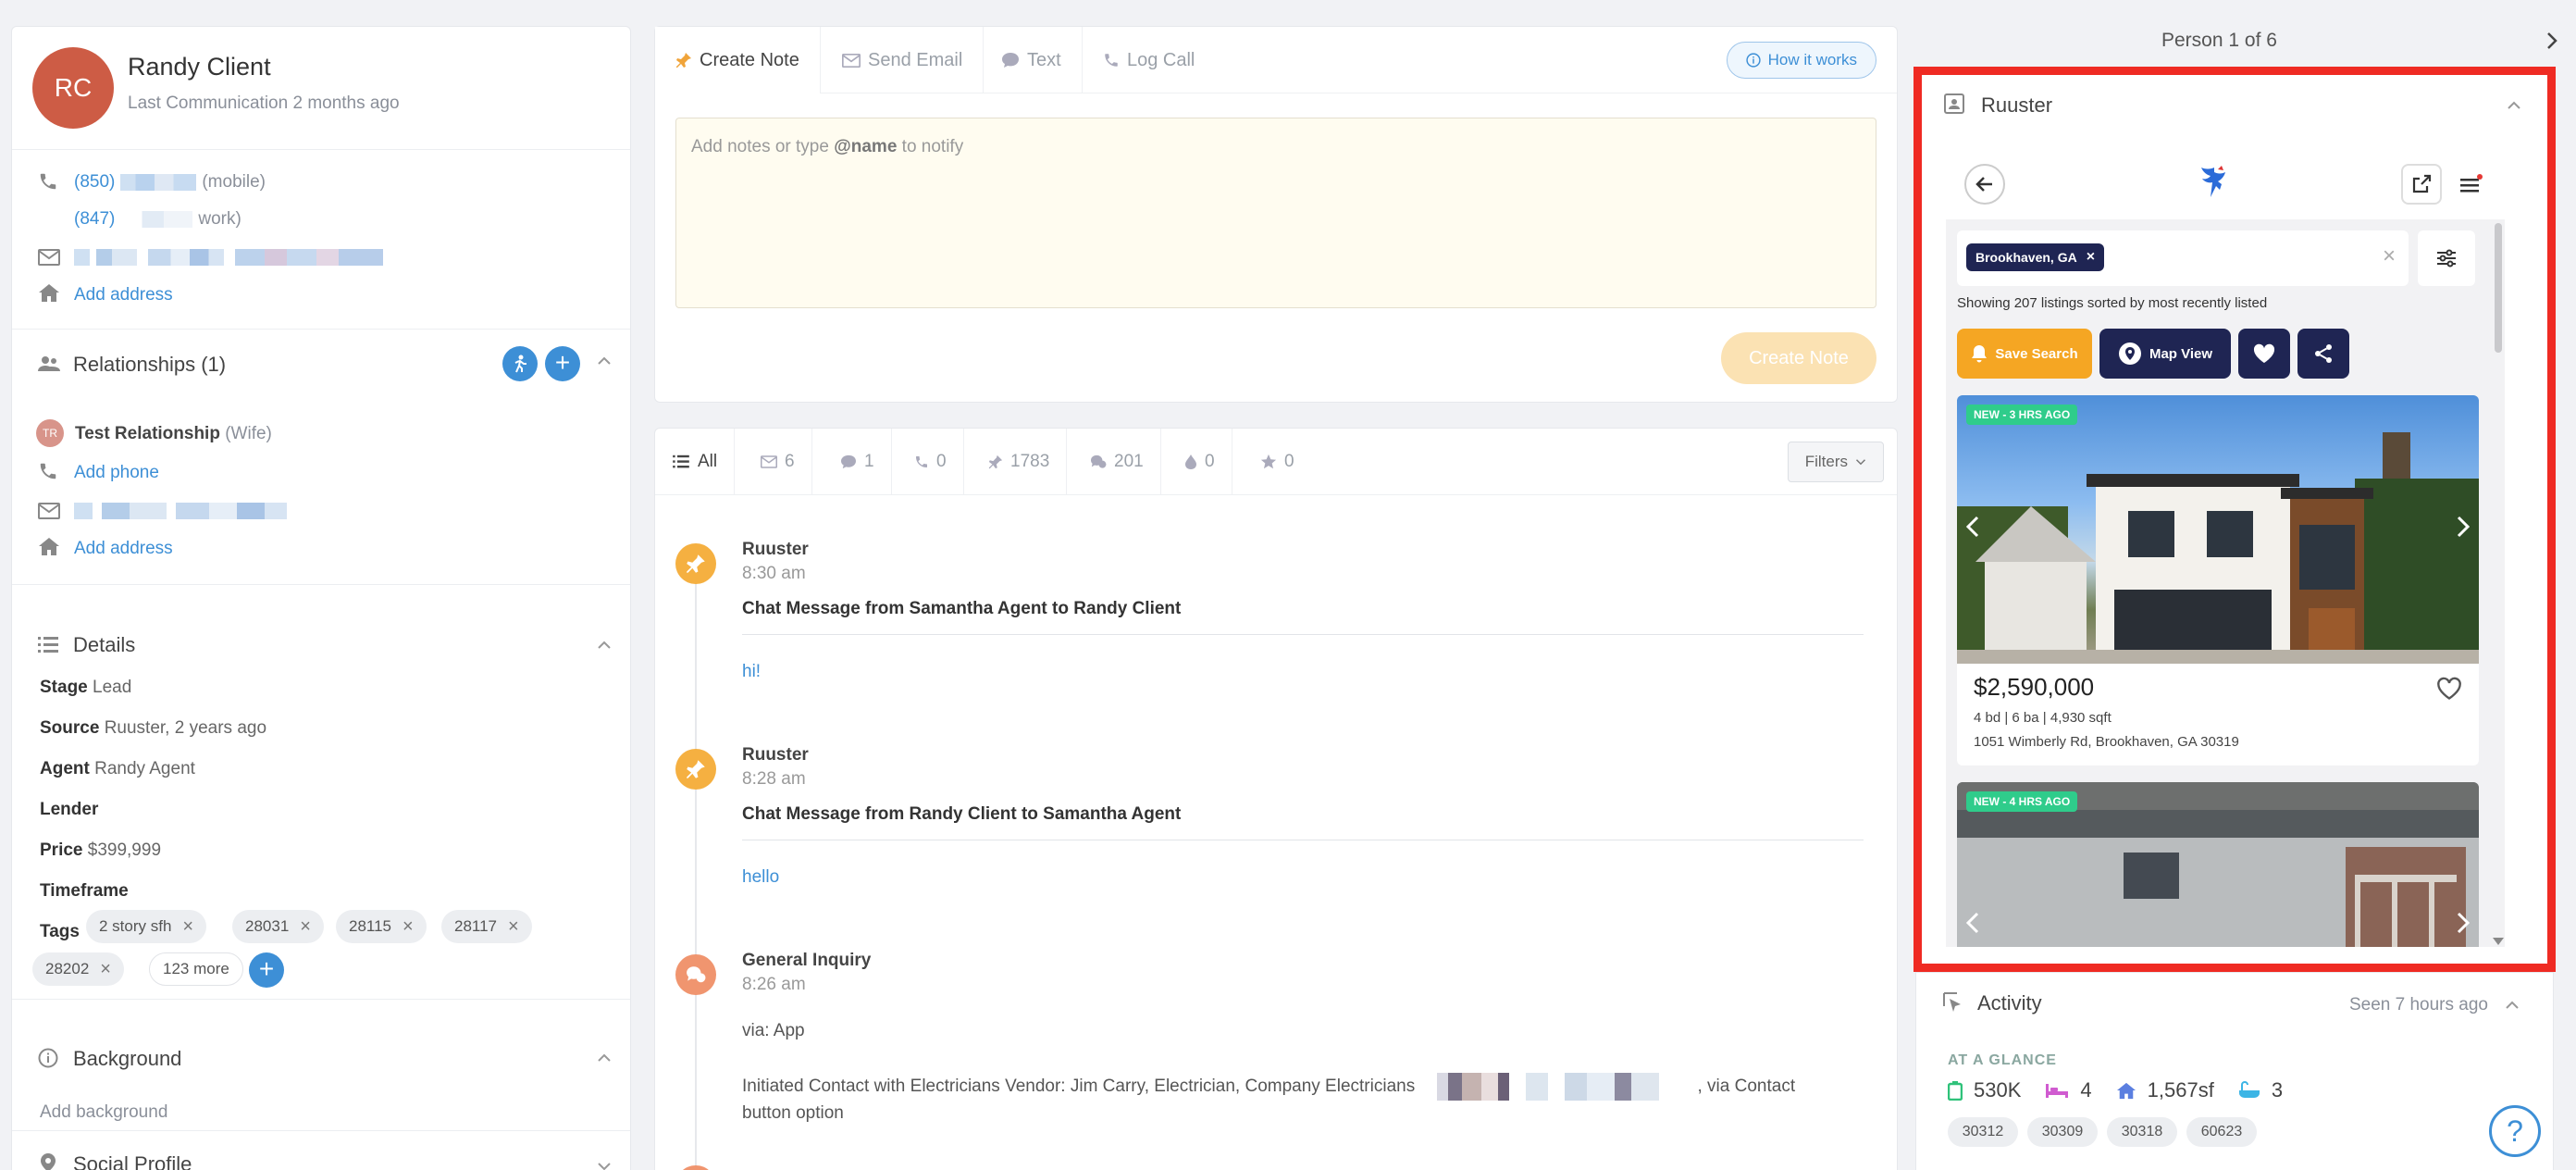 The width and height of the screenshot is (2576, 1170). What do you see at coordinates (2022, 415) in the screenshot?
I see `new-listing-badge: NEW - 3 HRS AGO` at bounding box center [2022, 415].